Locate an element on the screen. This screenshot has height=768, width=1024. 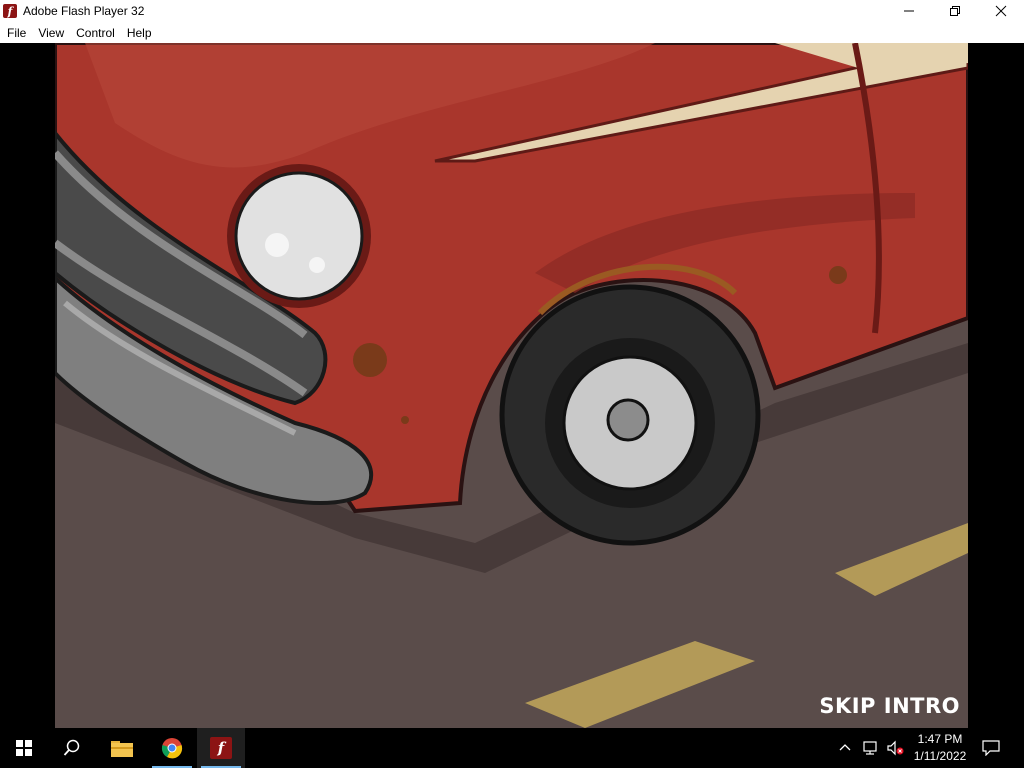
search-icon is located at coordinates (71, 747).